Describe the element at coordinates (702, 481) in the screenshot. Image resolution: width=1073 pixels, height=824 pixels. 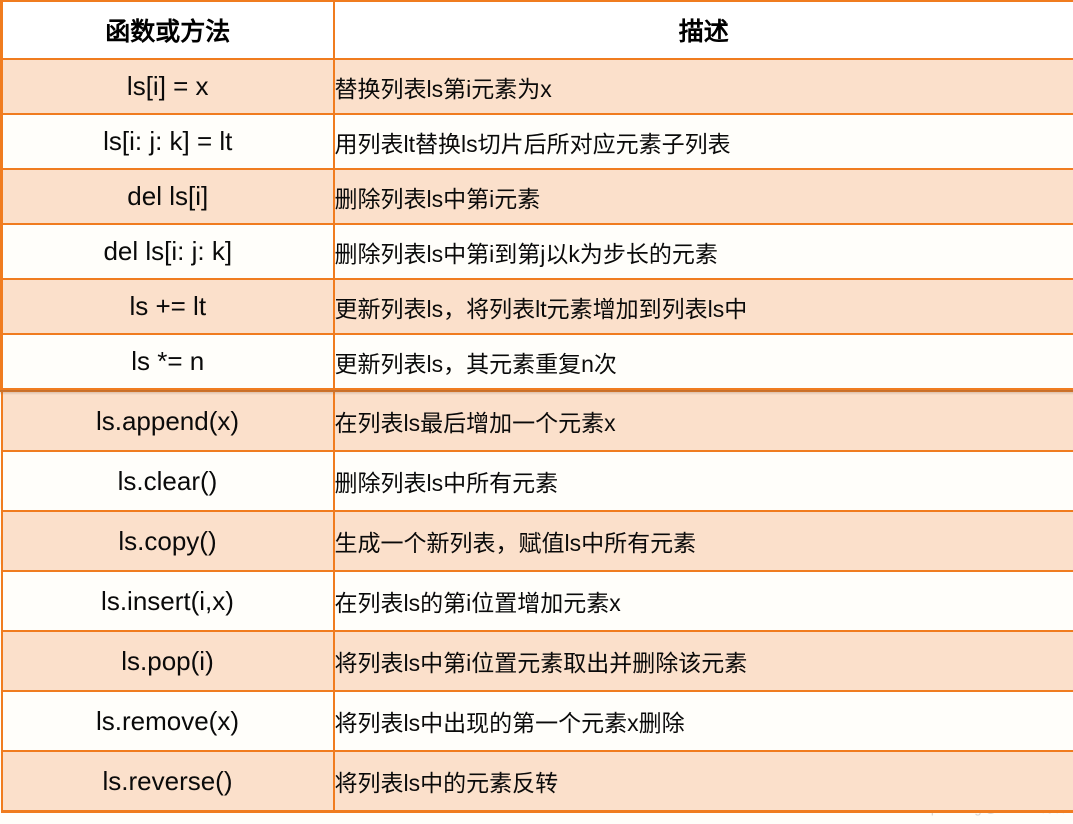
I see `cell-description: 删除列表ls中所有元素` at that location.